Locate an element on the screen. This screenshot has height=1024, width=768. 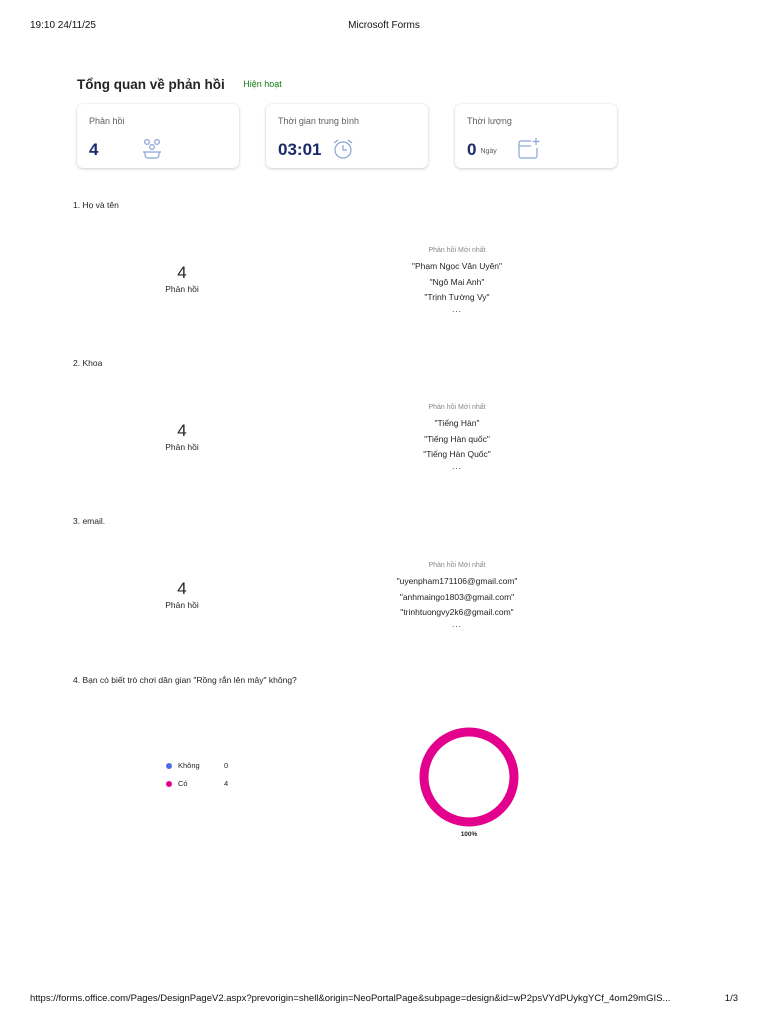
legend-label: Có is located at coordinates (183, 783).